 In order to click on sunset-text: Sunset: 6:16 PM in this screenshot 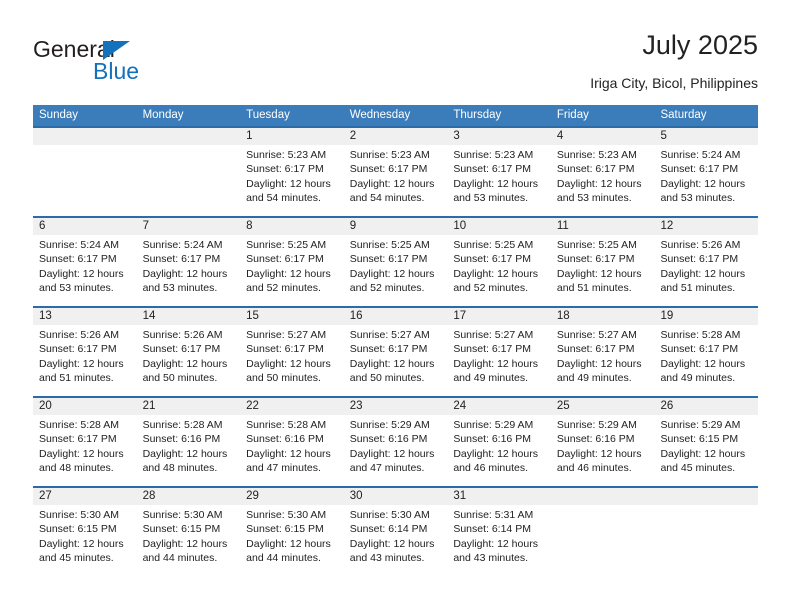, I will do `click(388, 439)`.